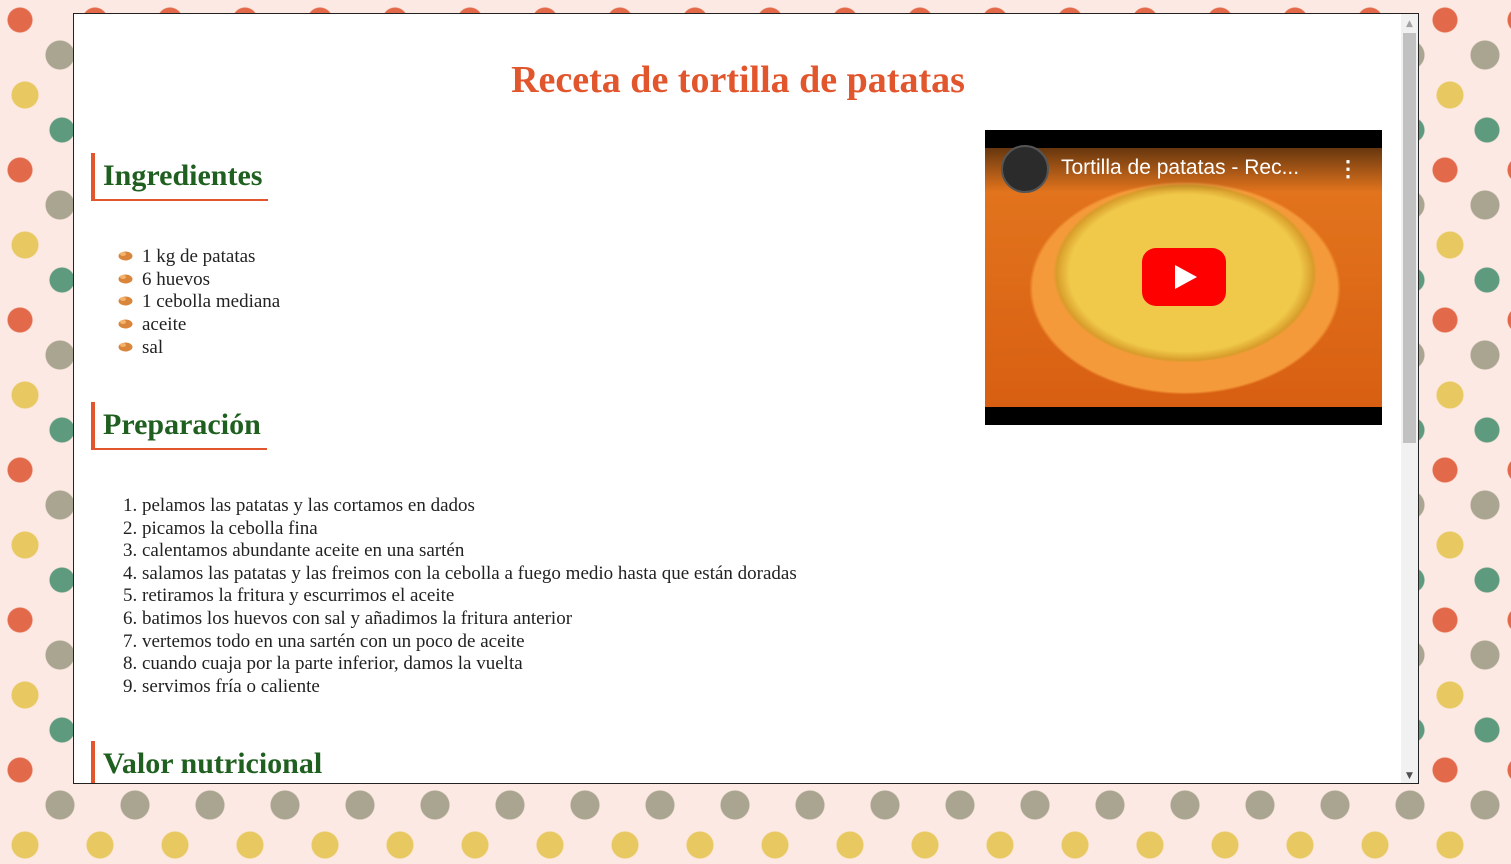 Image resolution: width=1511 pixels, height=864 pixels. Describe the element at coordinates (469, 529) in the screenshot. I see `list-item: picamos la cebolla fina` at that location.